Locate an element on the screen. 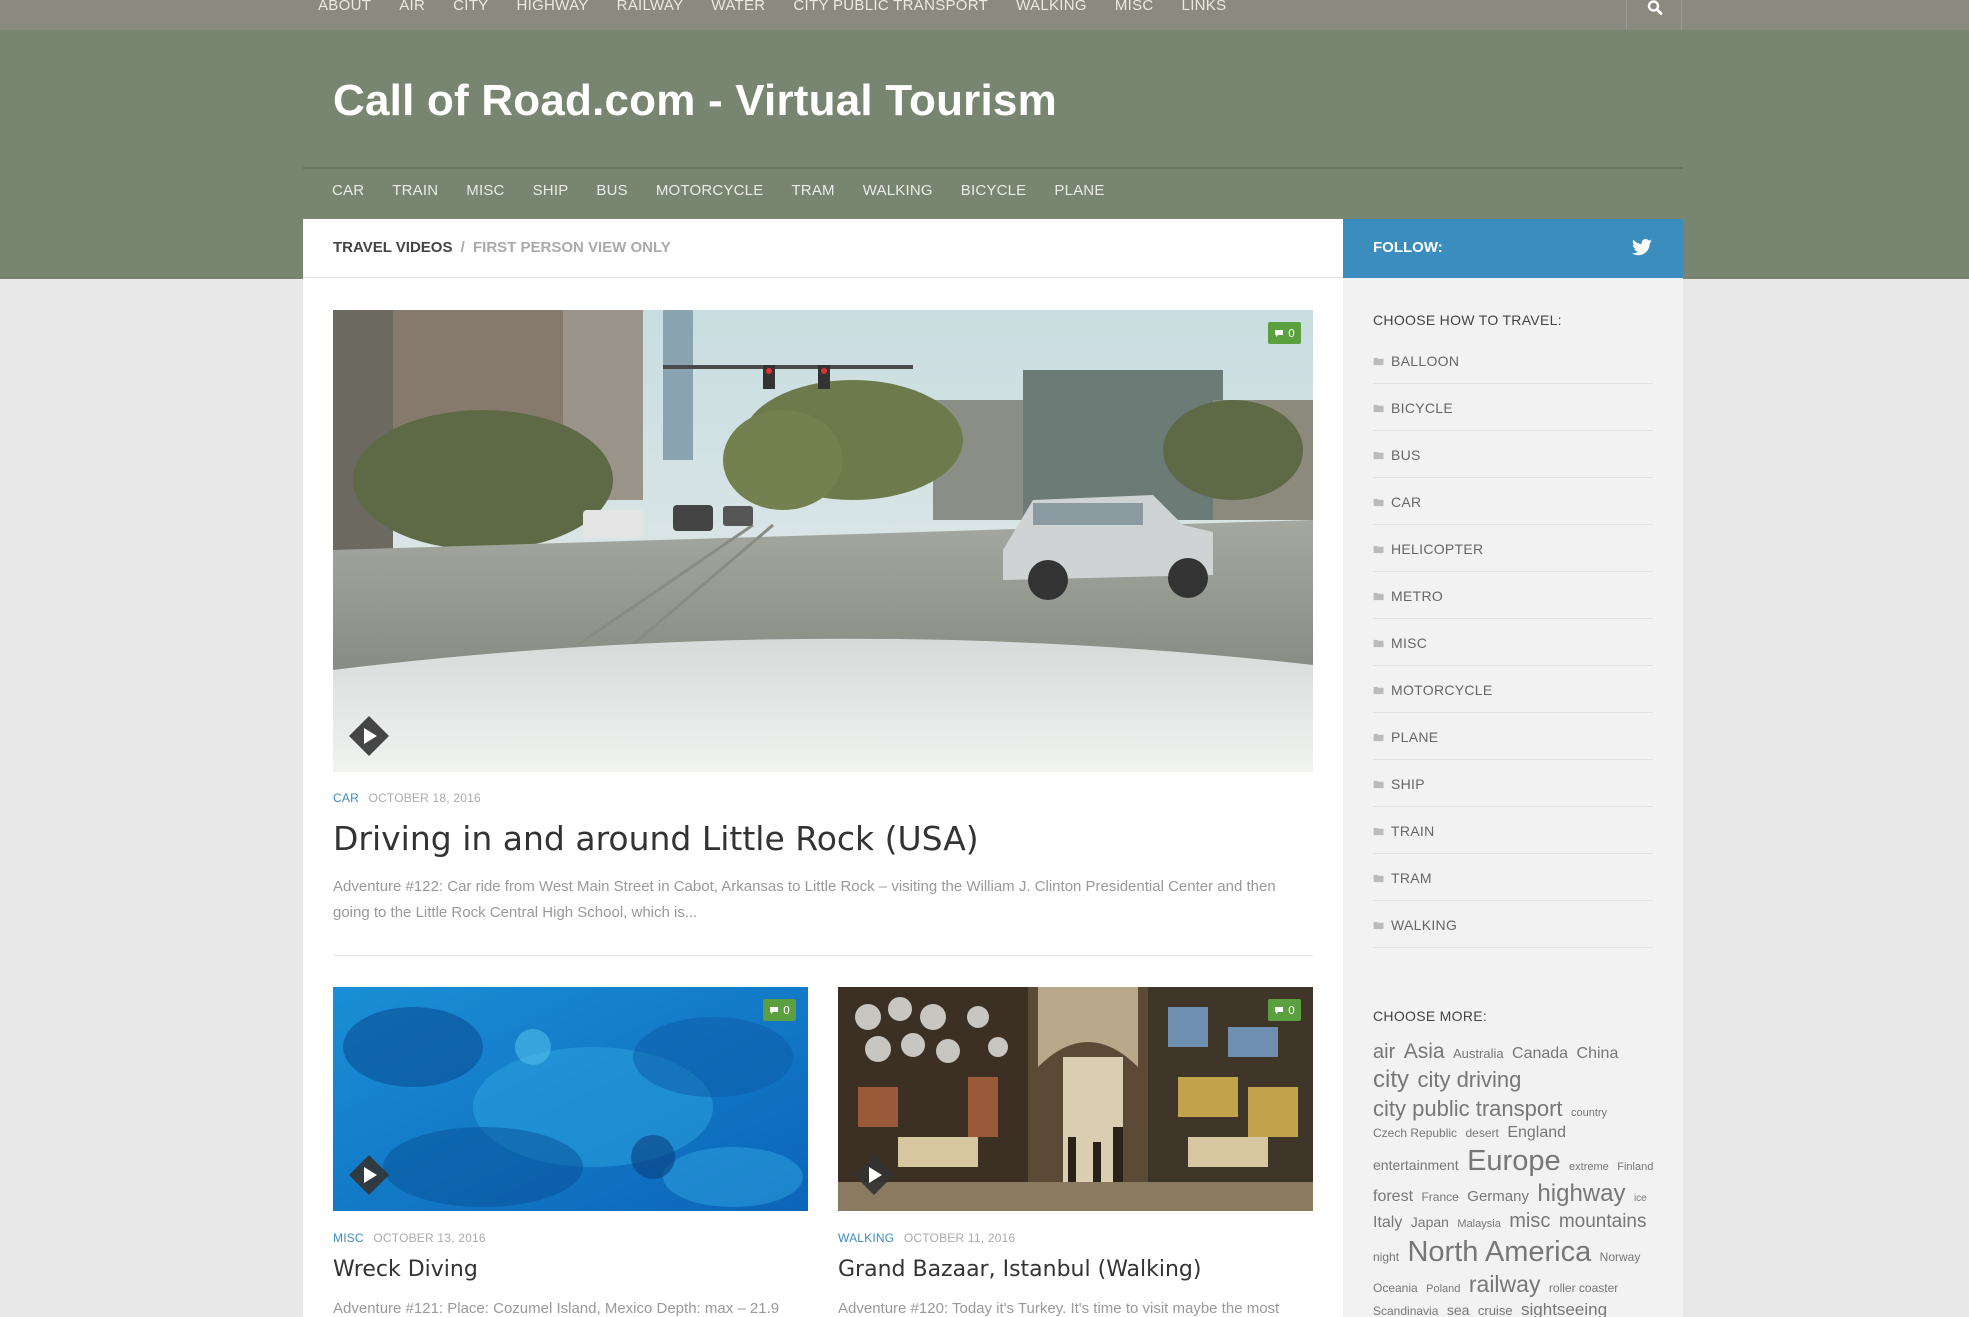  travel-item-label: METRO is located at coordinates (1417, 596).